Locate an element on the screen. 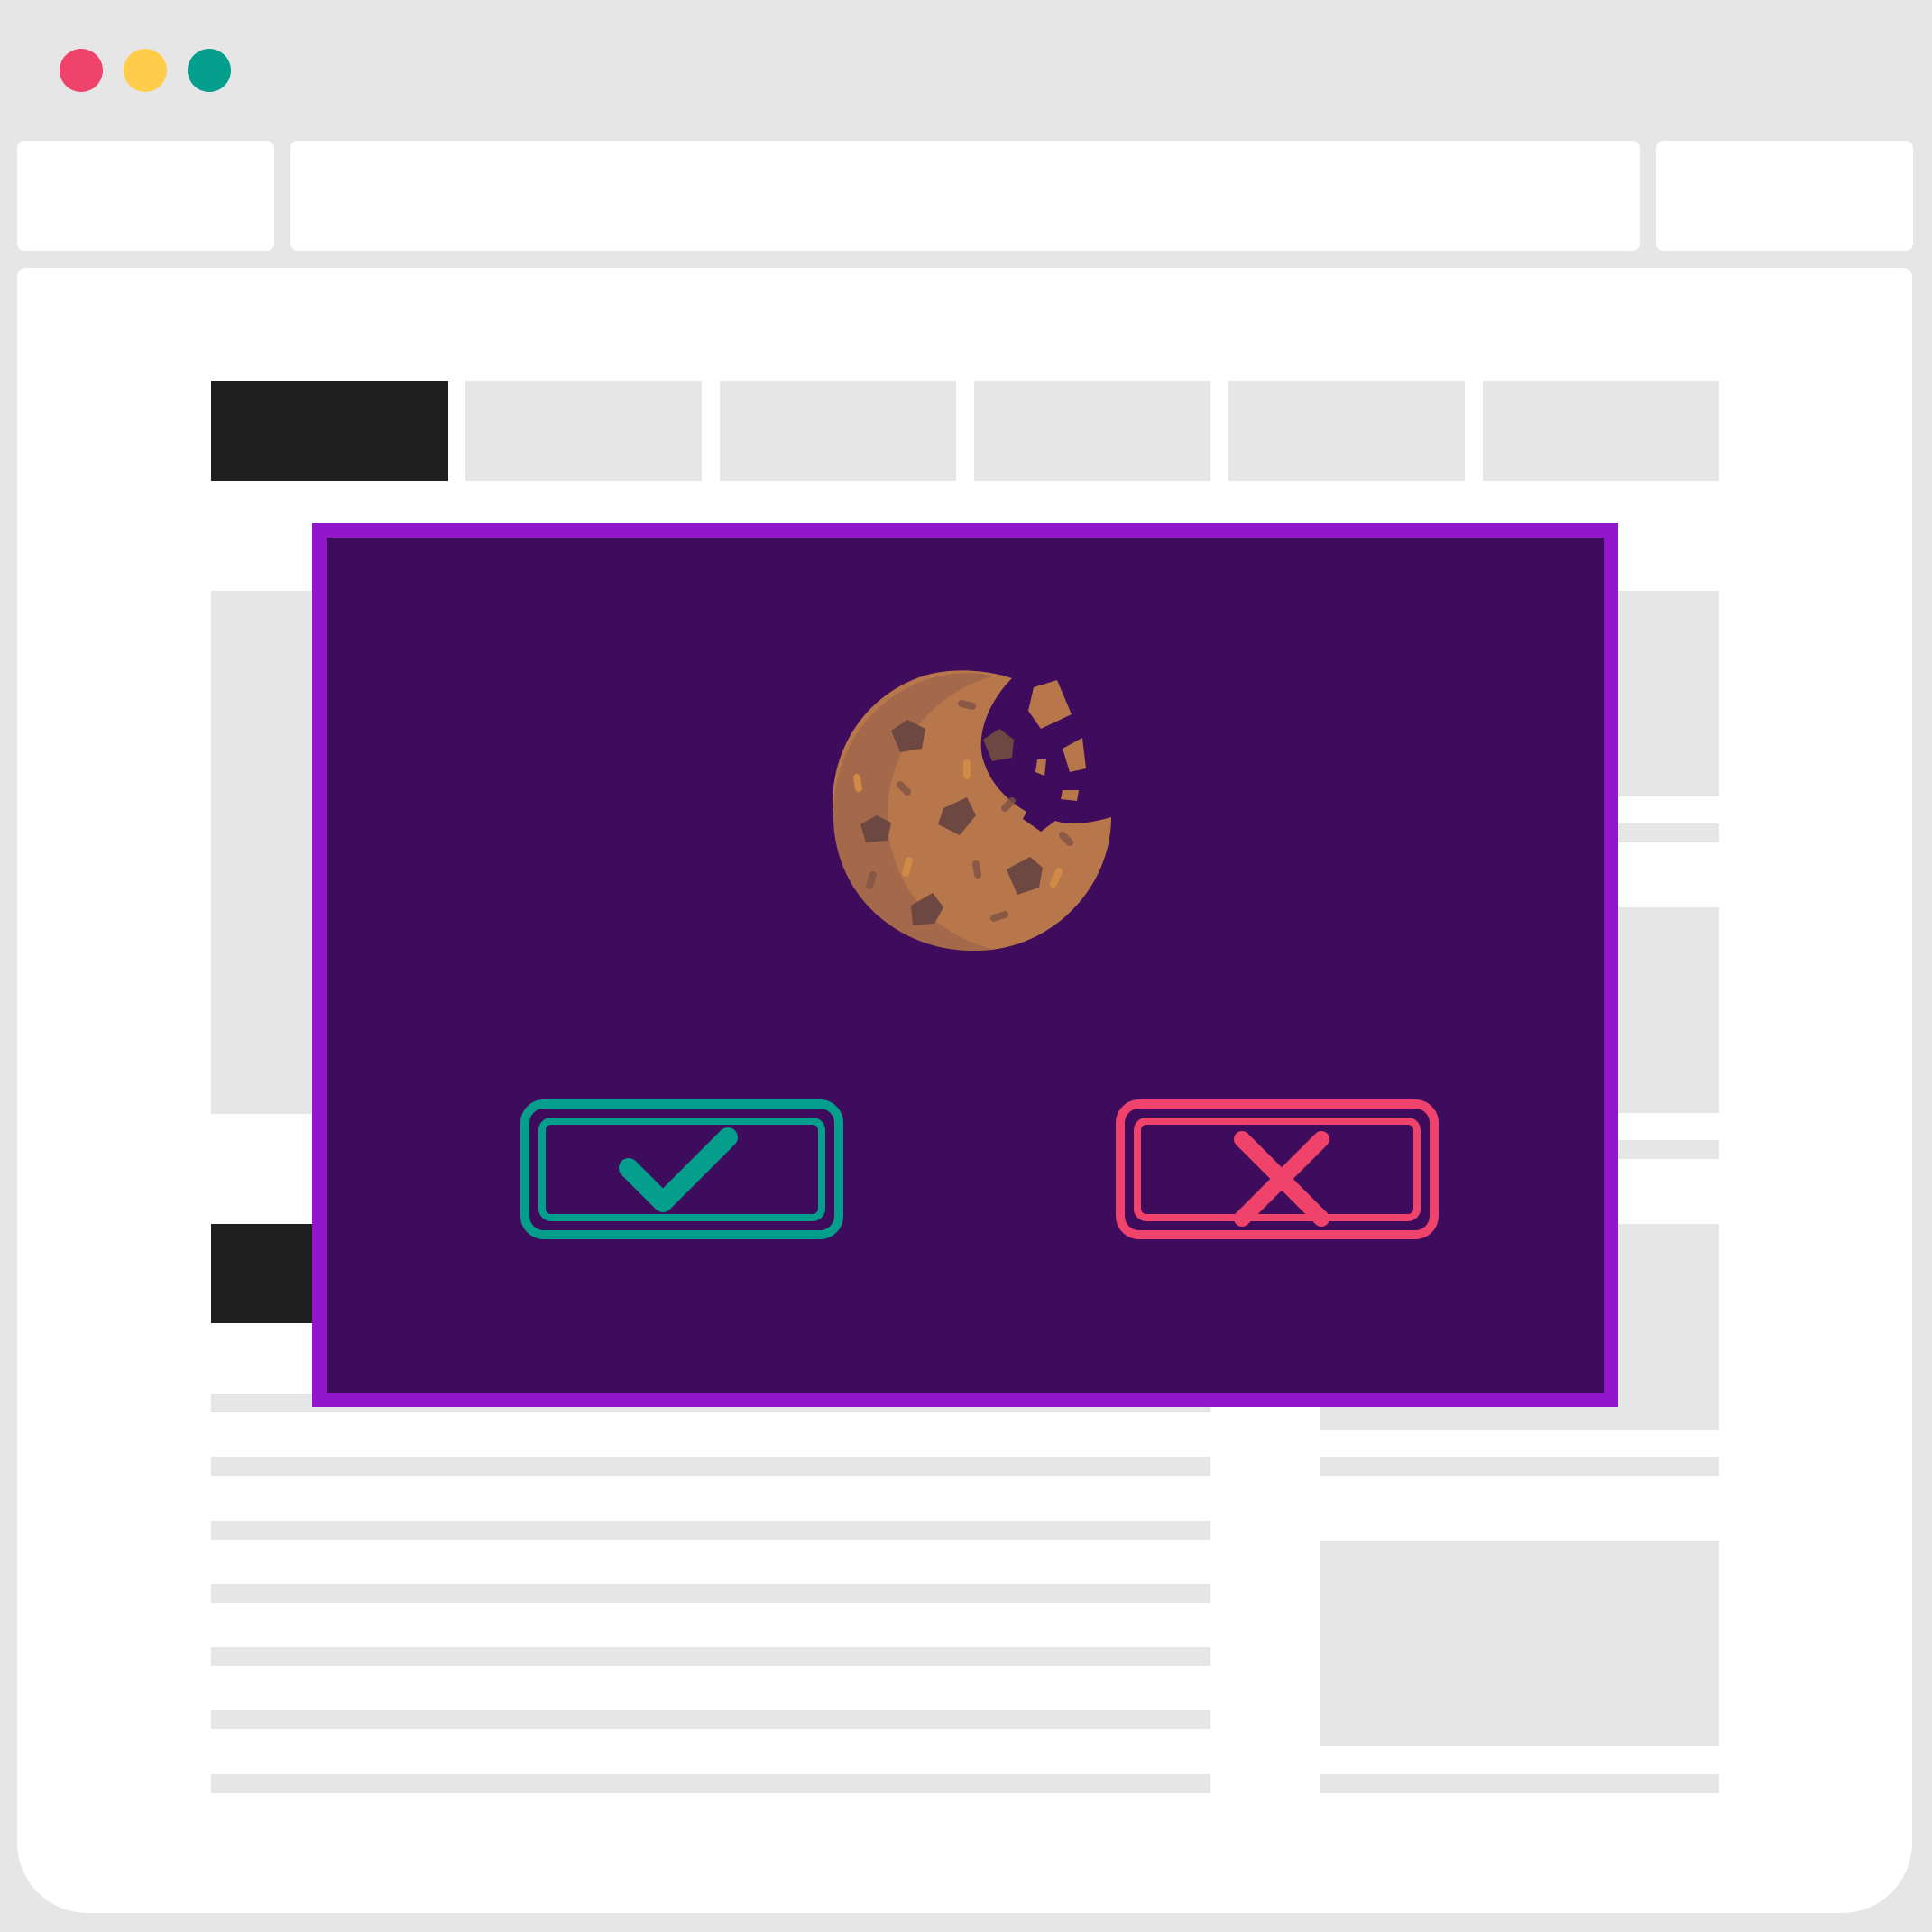 This screenshot has height=1932, width=1932. nav-tab-active is located at coordinates (329, 431).